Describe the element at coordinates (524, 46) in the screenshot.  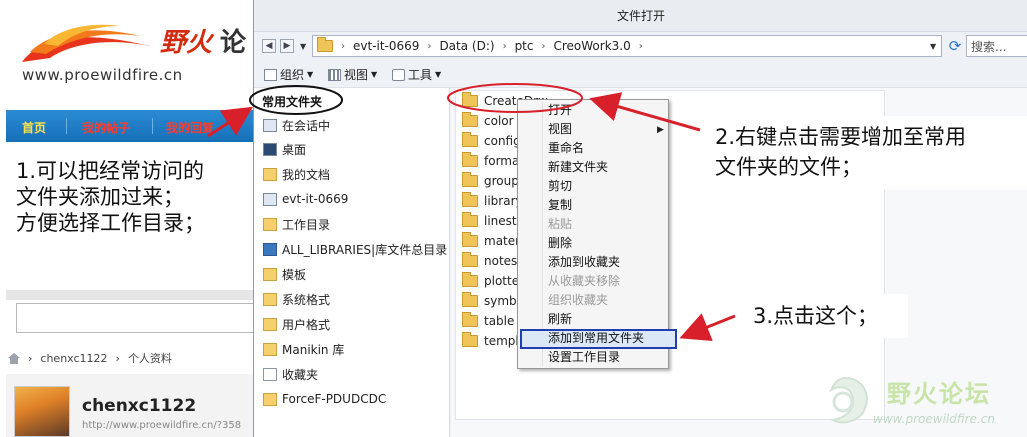
I see `address-segment: ptc` at that location.